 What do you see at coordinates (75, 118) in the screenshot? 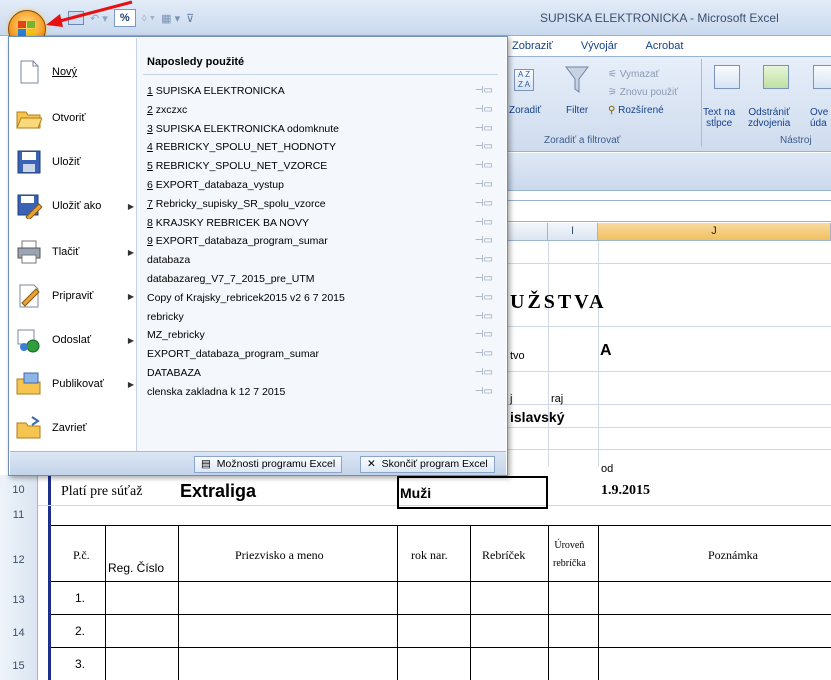
I see `menu-open: Otvoriť` at bounding box center [75, 118].